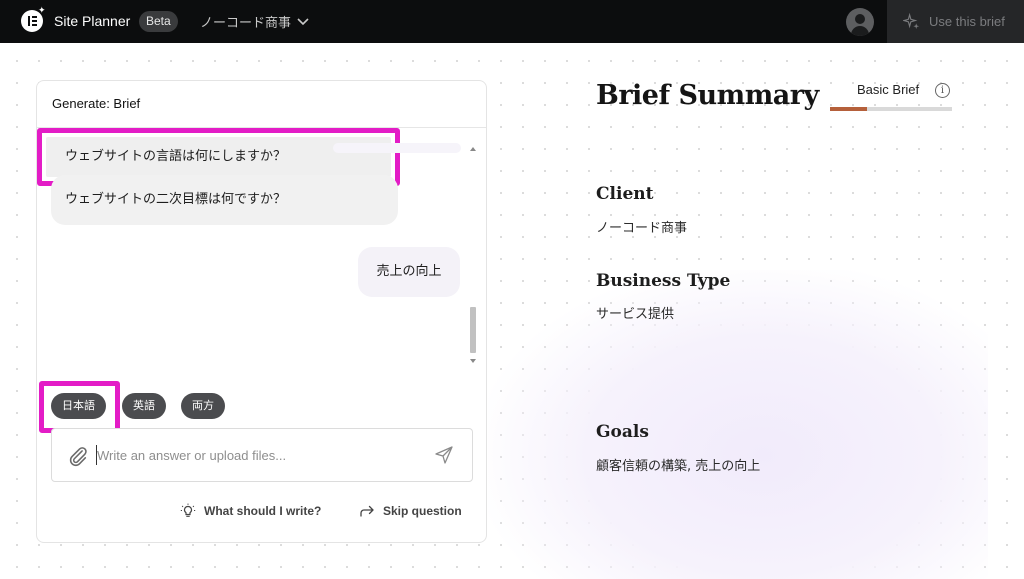 The height and width of the screenshot is (579, 1024). Describe the element at coordinates (262, 407) in the screenshot. I see `answer-options: 日本語 英語 両方` at that location.